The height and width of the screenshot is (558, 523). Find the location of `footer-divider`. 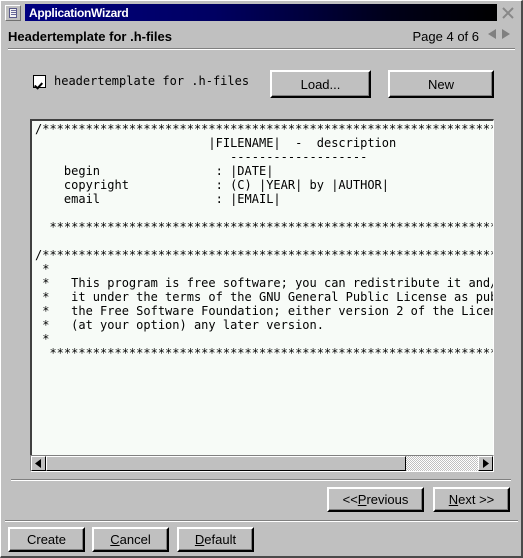

footer-divider is located at coordinates (261, 521).